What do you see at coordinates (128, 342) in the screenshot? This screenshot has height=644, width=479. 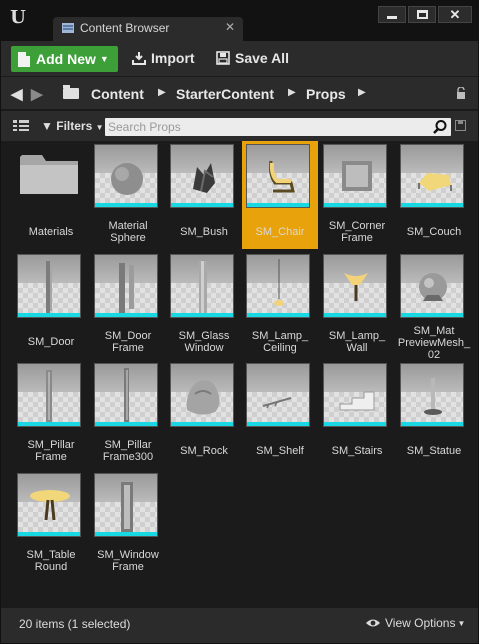 I see `asset-label: SM_Door Frame` at bounding box center [128, 342].